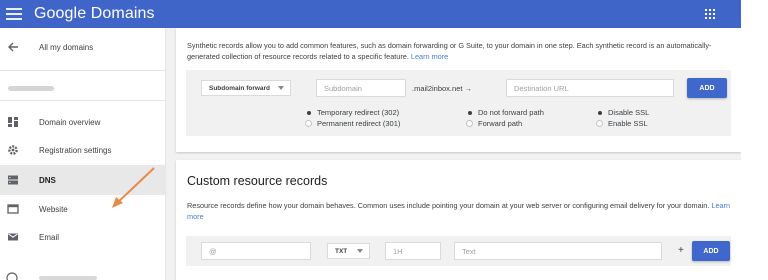  Describe the element at coordinates (681, 250) in the screenshot. I see `add-row-plus-icon: +` at that location.